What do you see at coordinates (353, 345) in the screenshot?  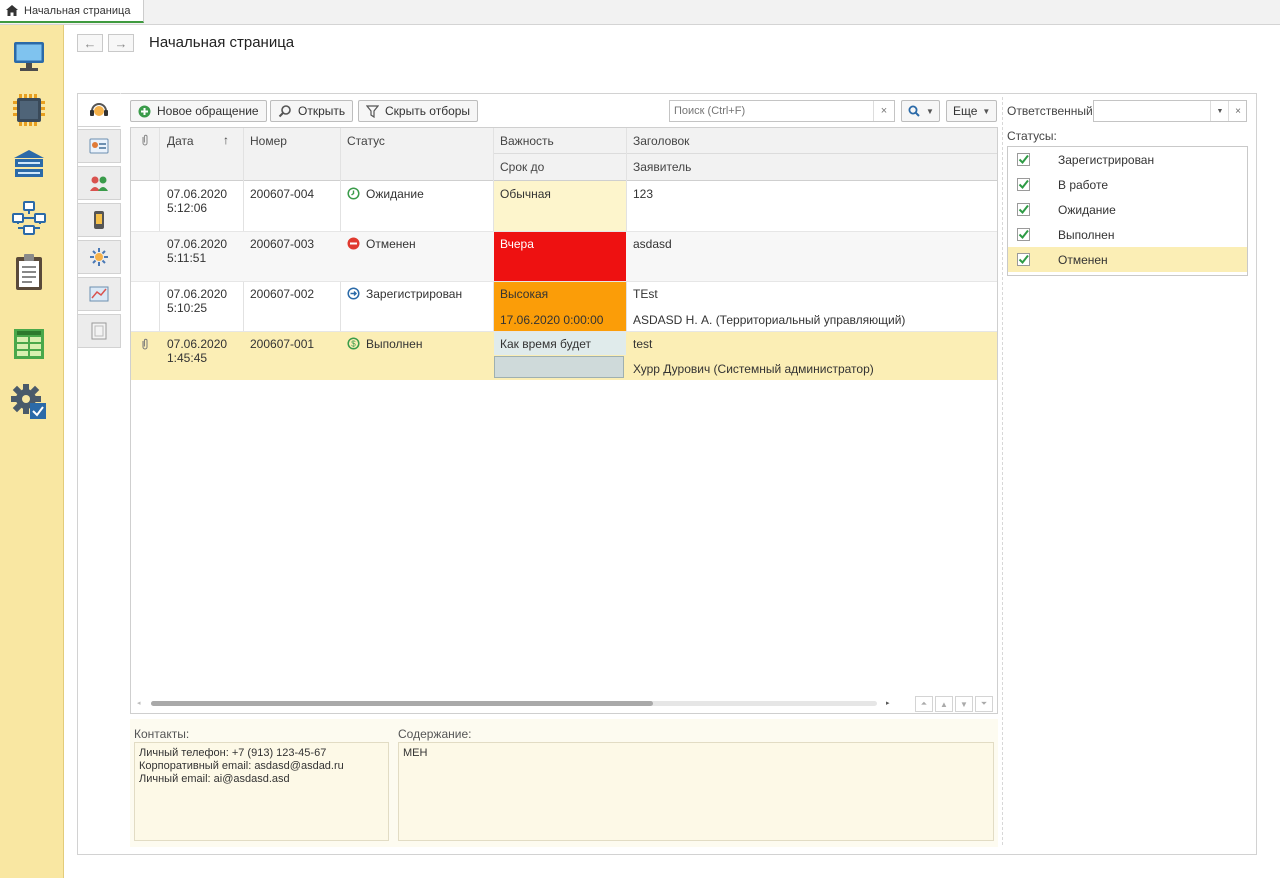 I see `dollar-circle-icon: $` at bounding box center [353, 345].